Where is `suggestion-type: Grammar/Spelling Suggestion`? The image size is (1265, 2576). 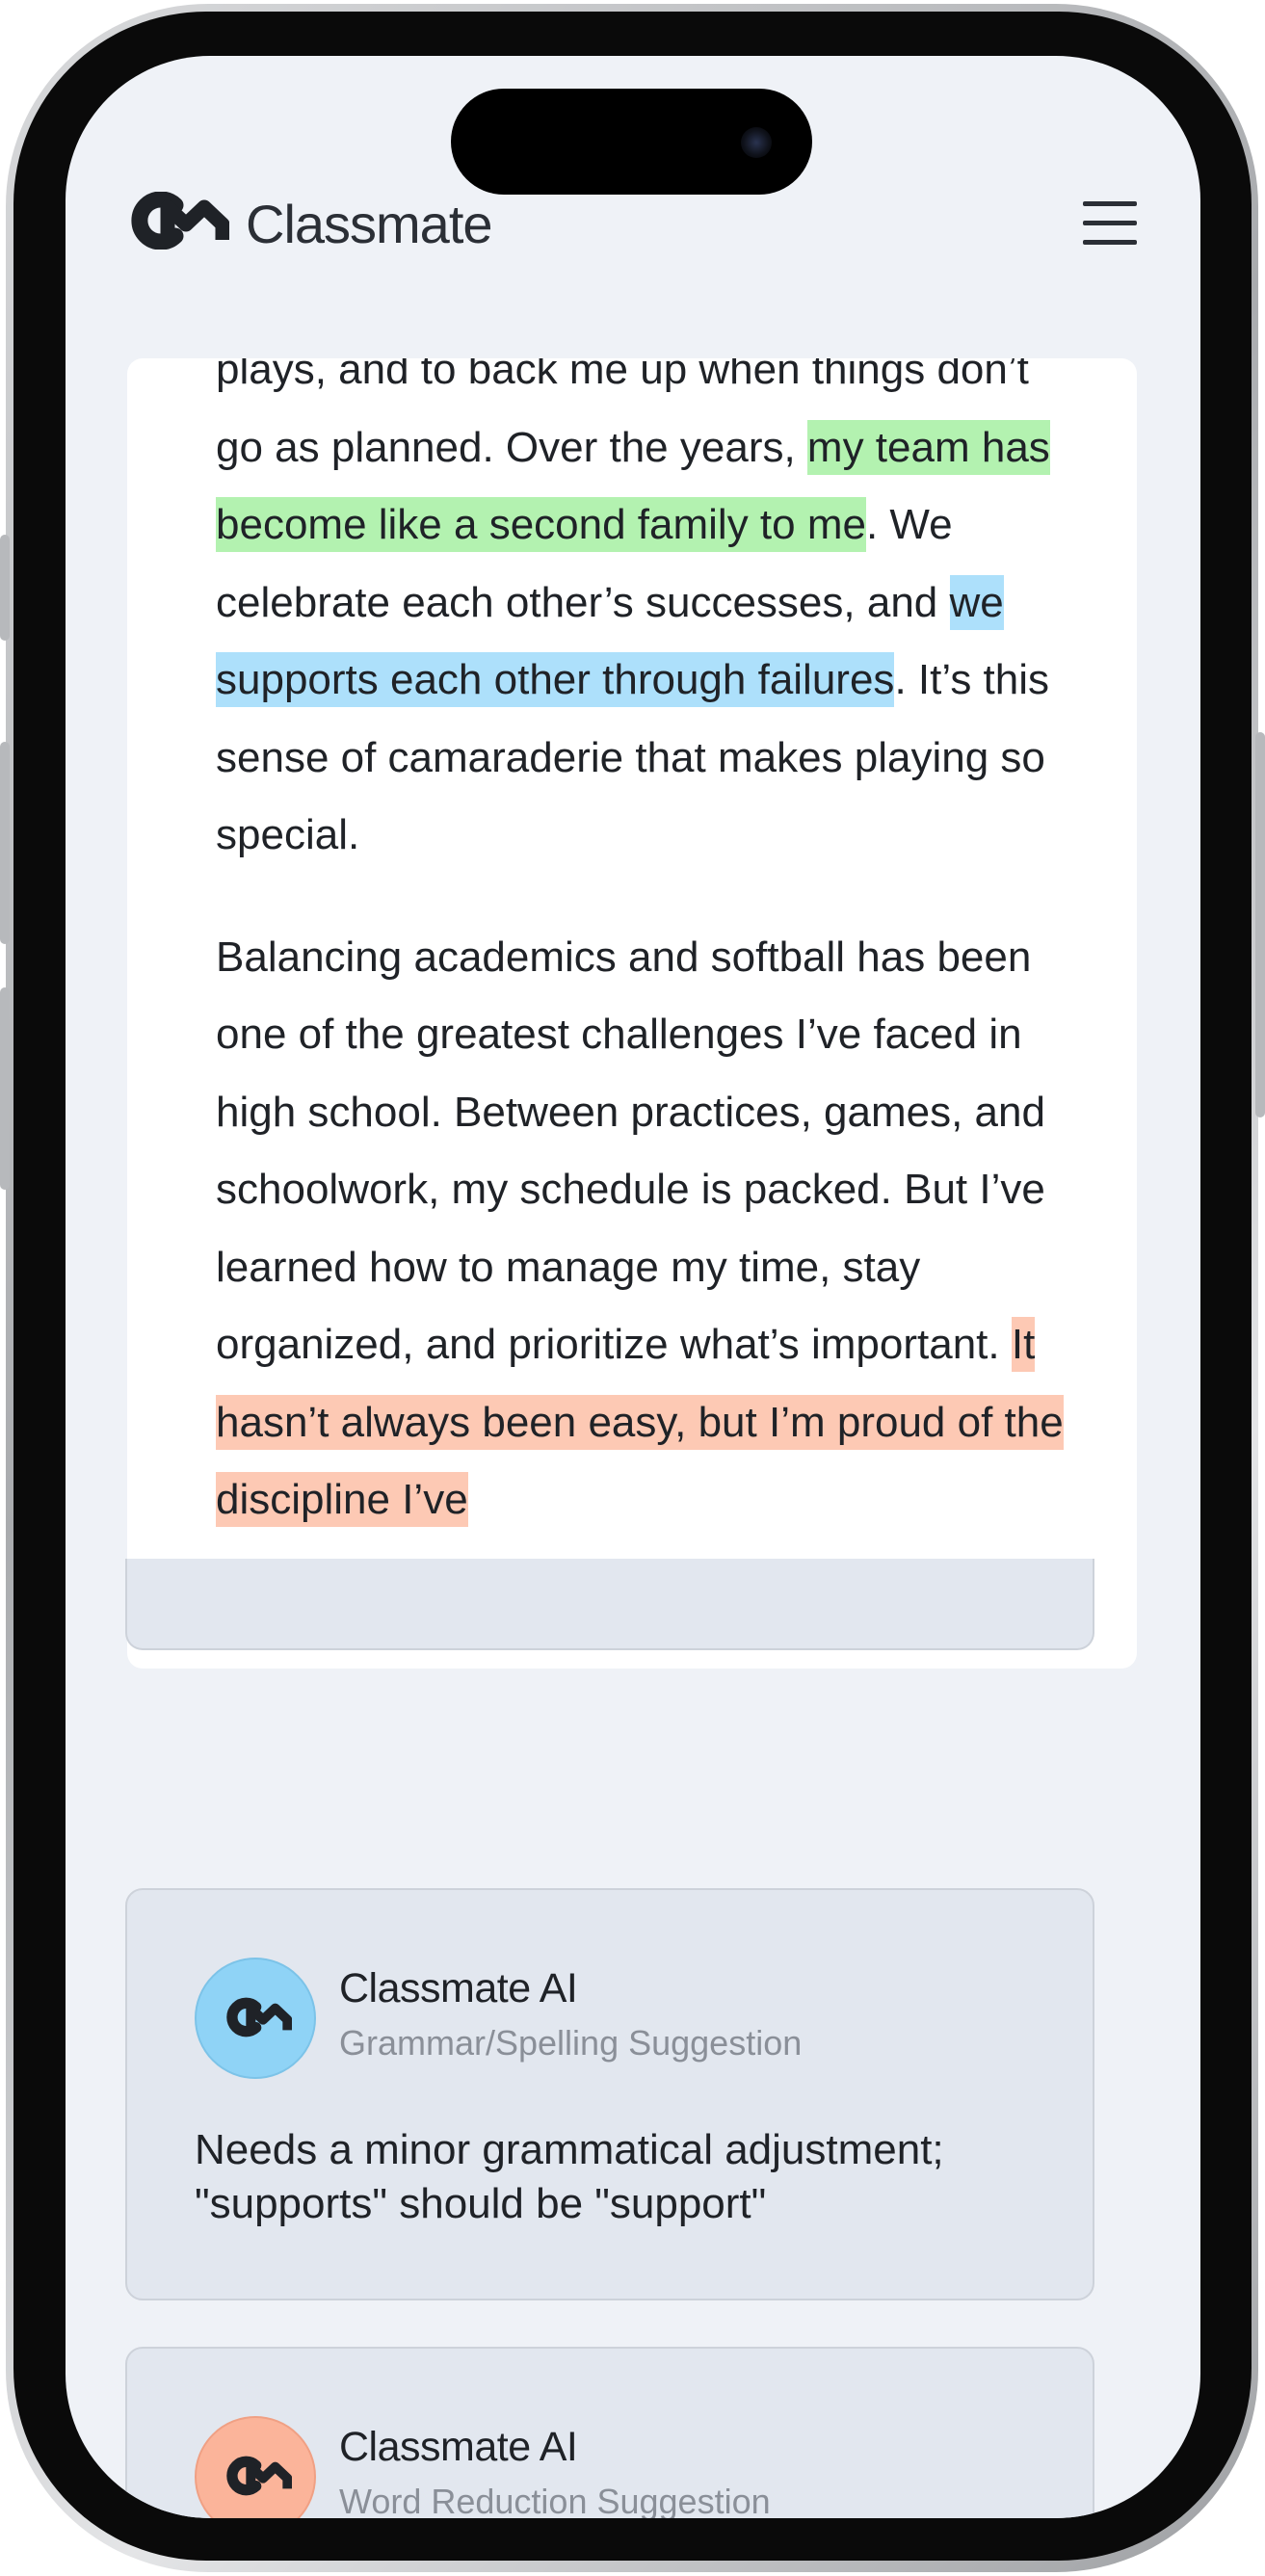 suggestion-type: Grammar/Spelling Suggestion is located at coordinates (571, 2043).